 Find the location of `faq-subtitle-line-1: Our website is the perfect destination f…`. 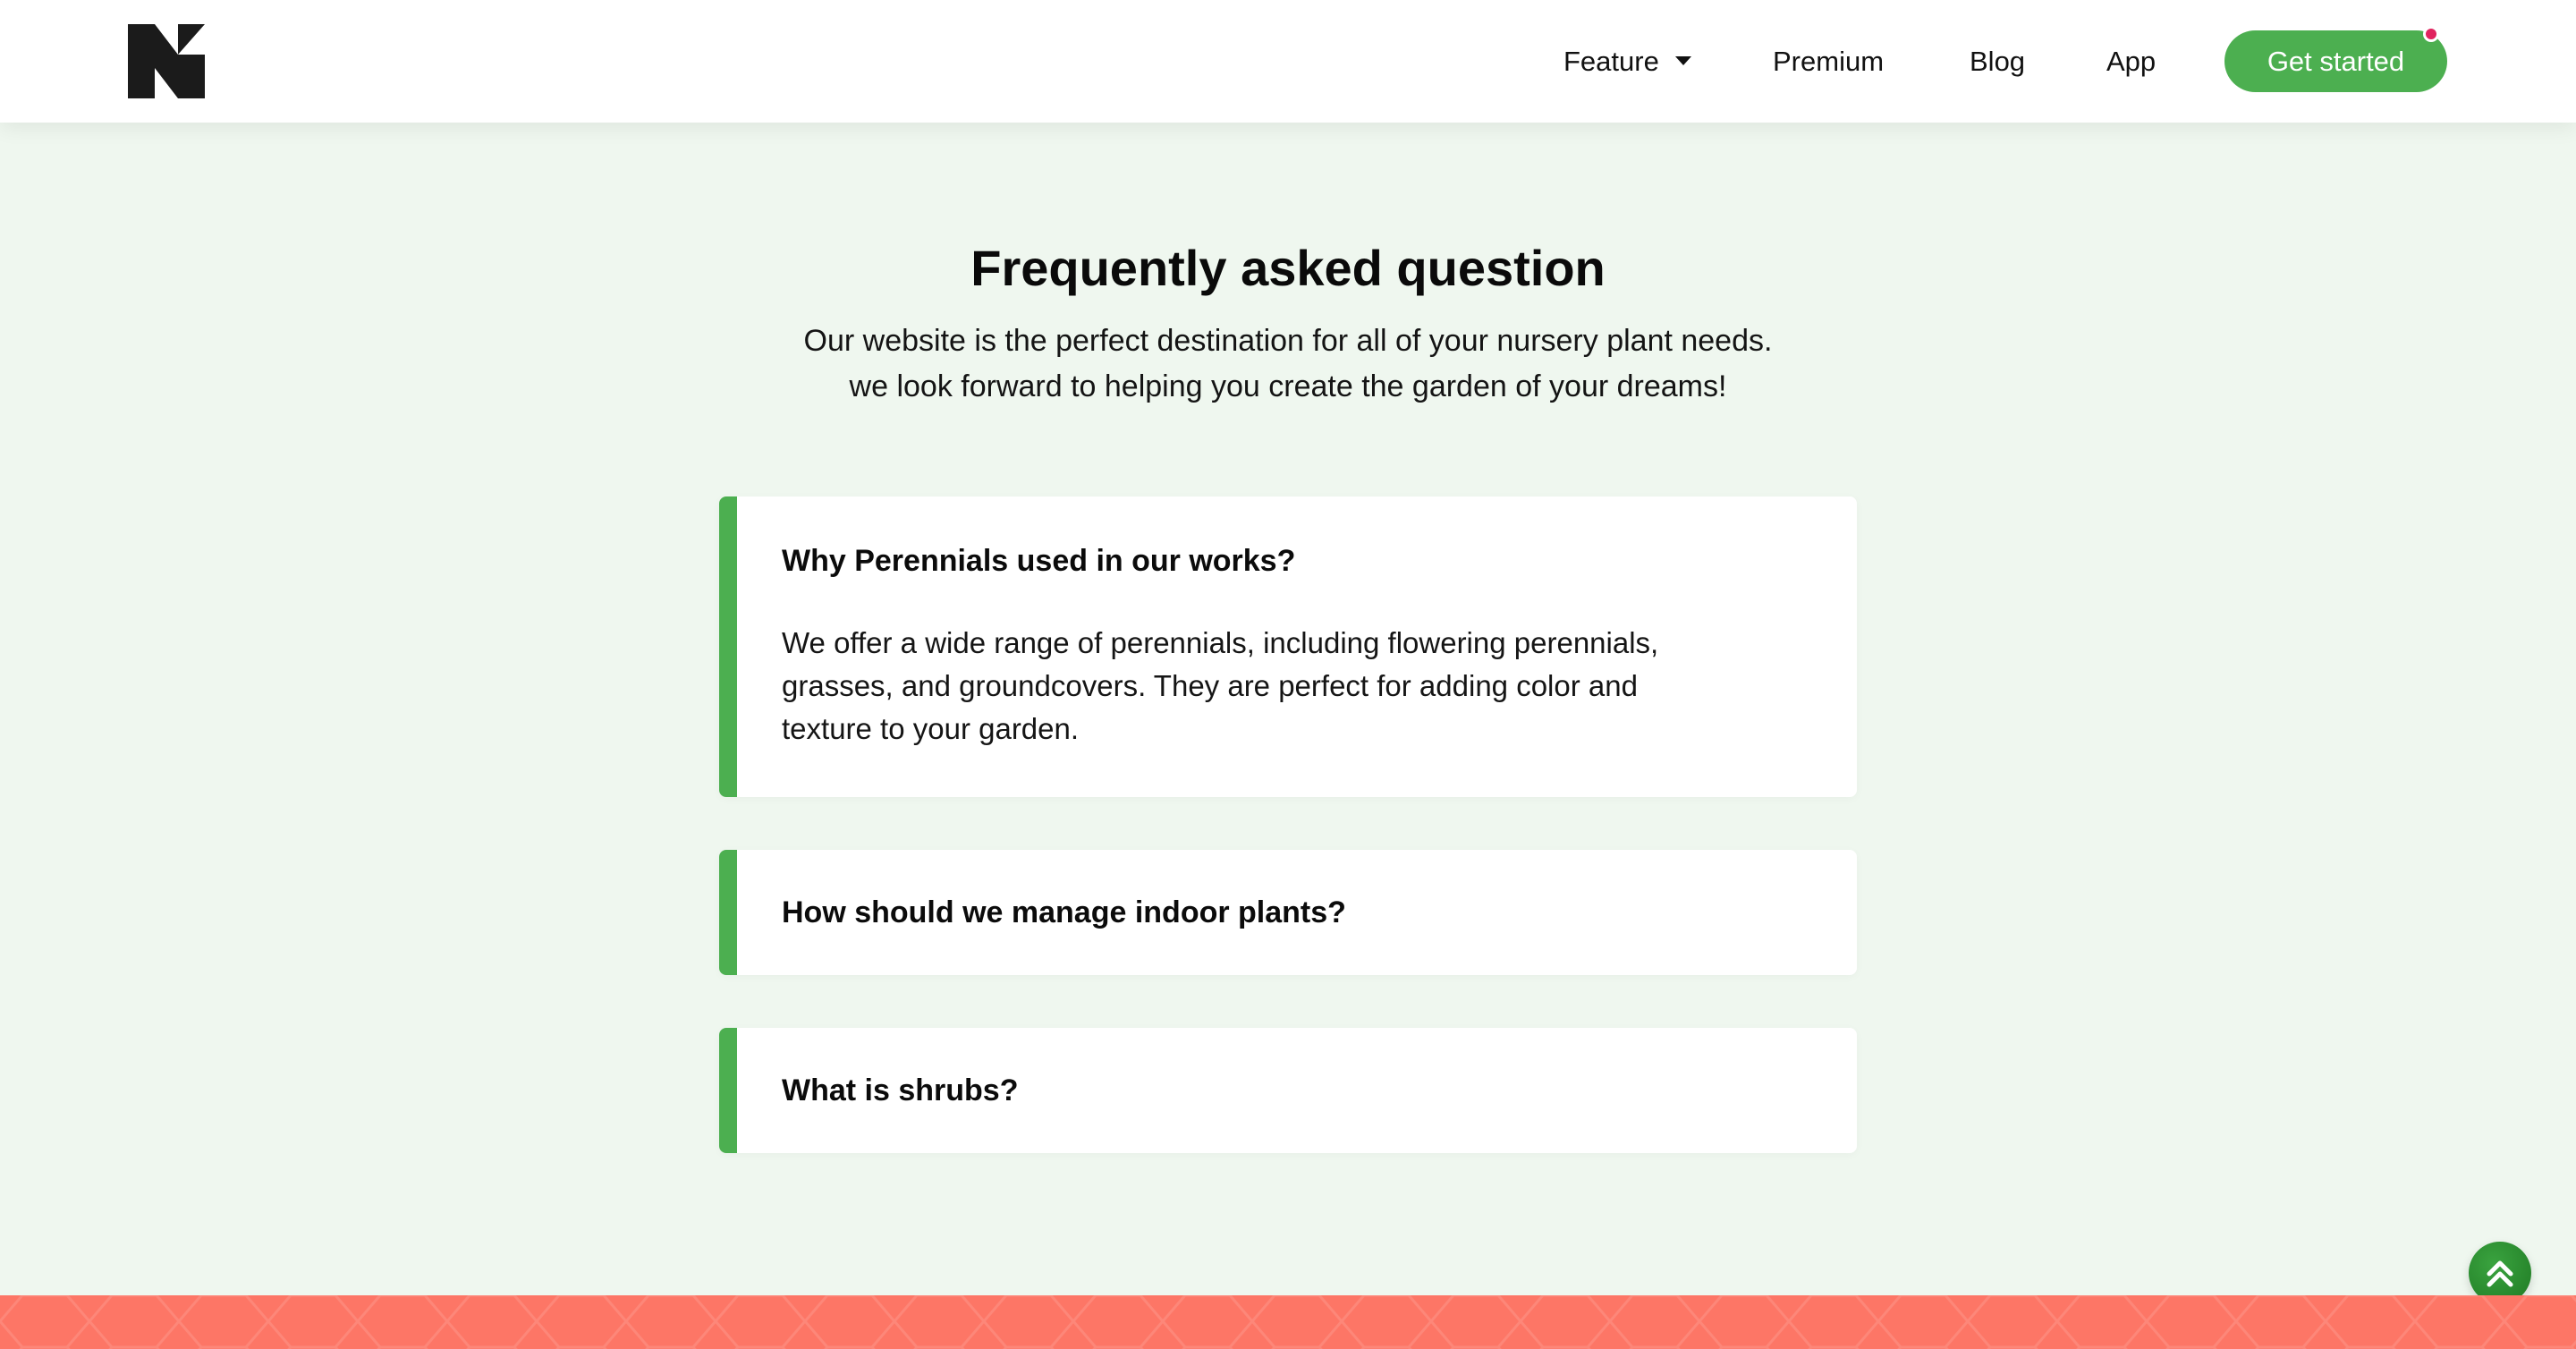

faq-subtitle-line-1: Our website is the perfect destination f… is located at coordinates (1288, 341).